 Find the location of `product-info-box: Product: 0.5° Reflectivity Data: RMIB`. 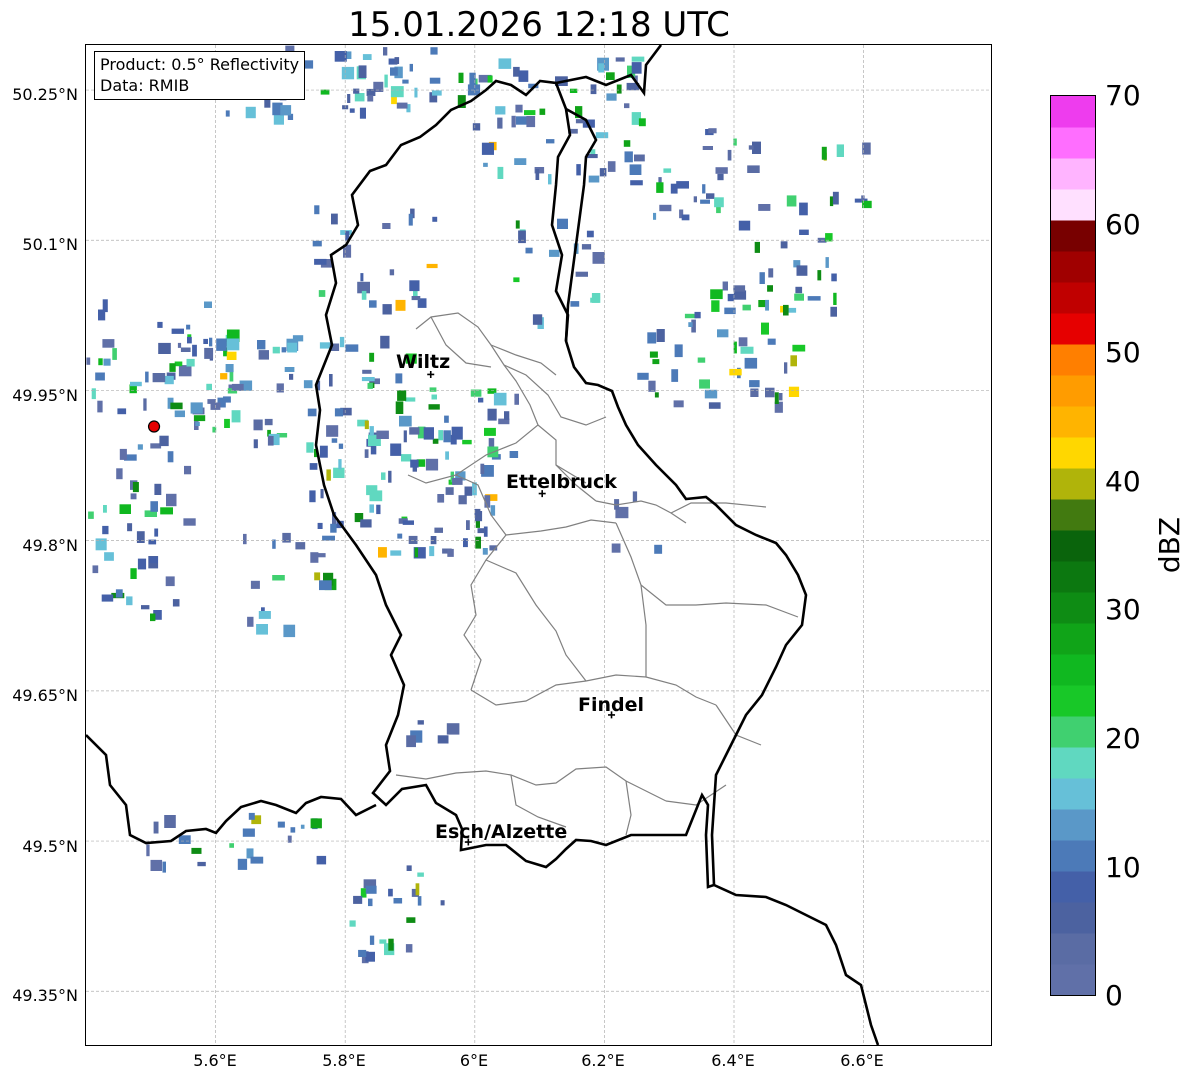

product-info-box: Product: 0.5° Reflectivity Data: RMIB is located at coordinates (200, 75).